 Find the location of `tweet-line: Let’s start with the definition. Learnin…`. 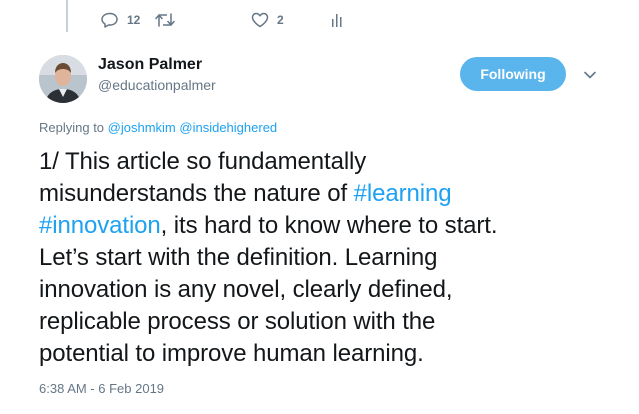

tweet-line: Let’s start with the definition. Learnin… is located at coordinates (324, 258).